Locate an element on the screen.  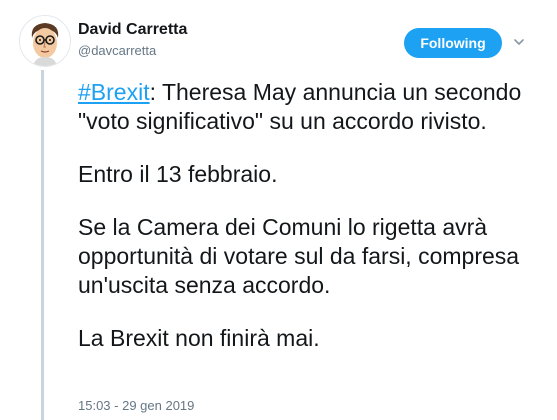
caricature-portrait-icon is located at coordinates (45, 41).